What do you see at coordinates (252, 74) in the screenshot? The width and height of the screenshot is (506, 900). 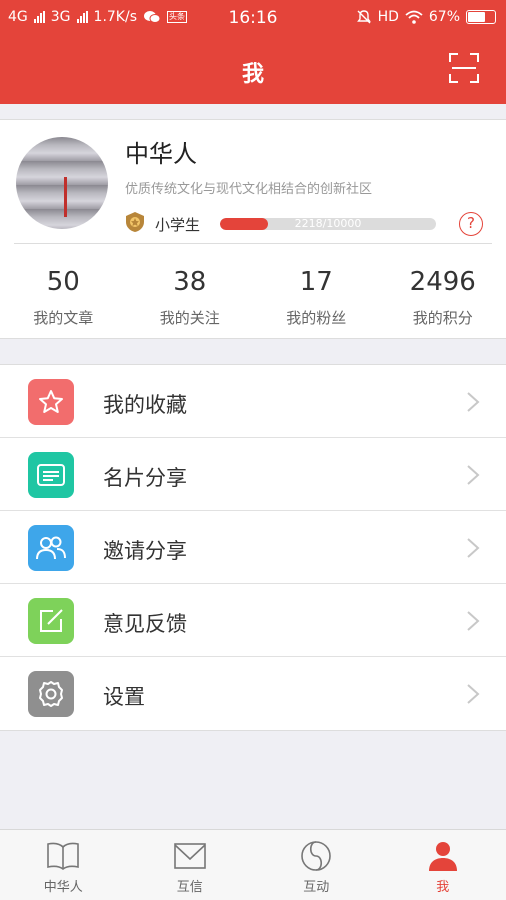 I see `page-title: 我` at bounding box center [252, 74].